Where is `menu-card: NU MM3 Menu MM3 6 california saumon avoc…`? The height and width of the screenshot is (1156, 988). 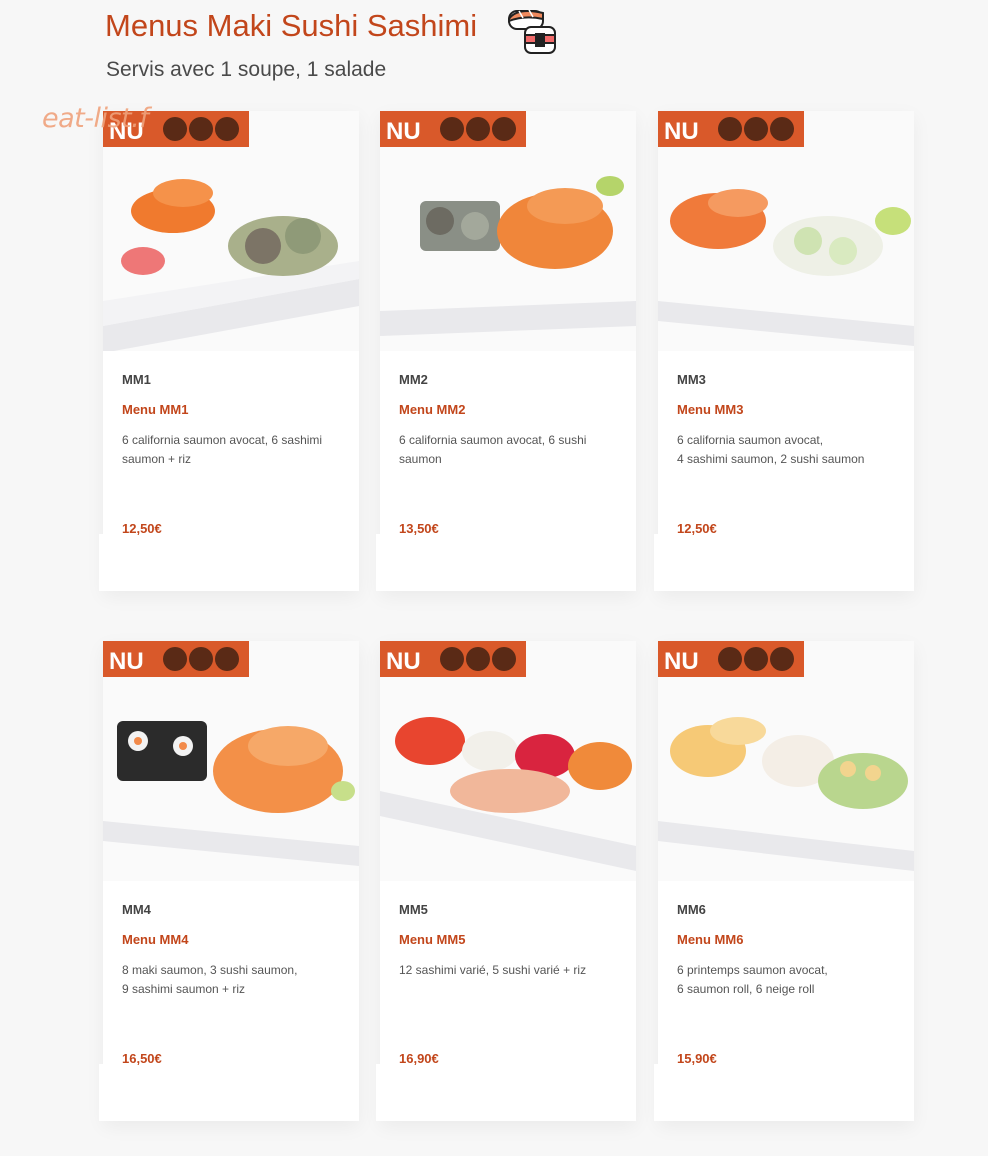 menu-card: NU MM3 Menu MM3 6 california saumon avoc… is located at coordinates (784, 351).